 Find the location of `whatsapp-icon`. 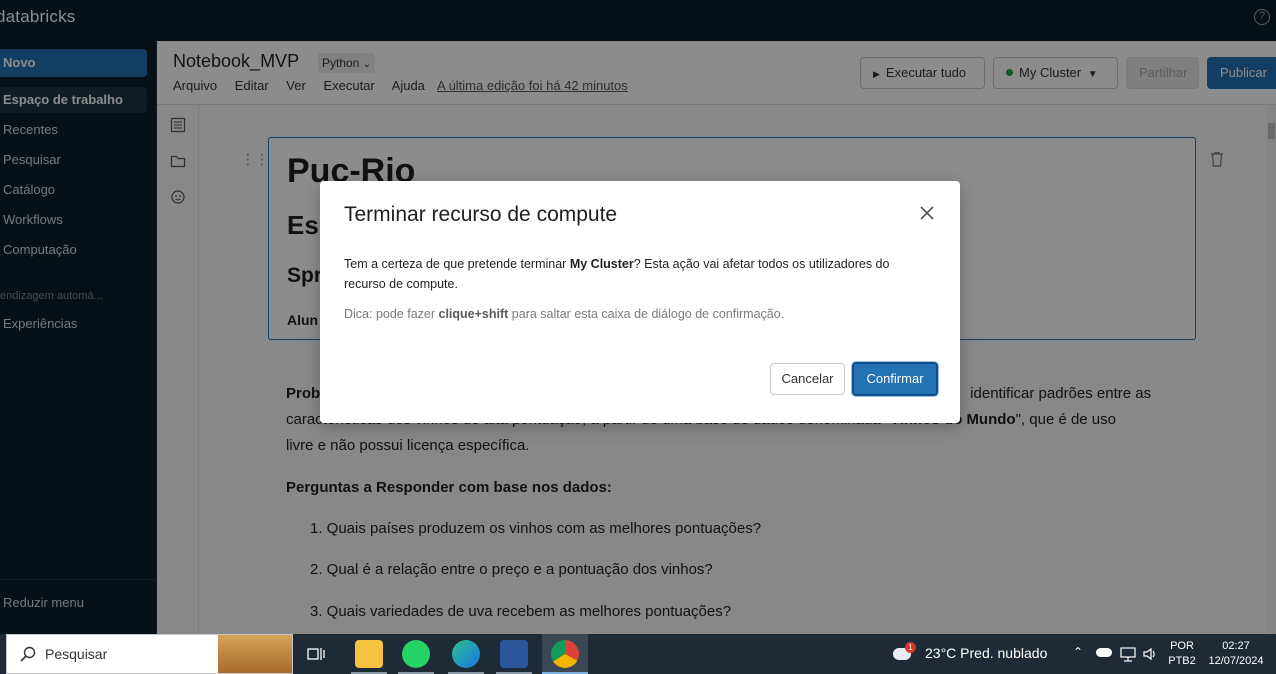

whatsapp-icon is located at coordinates (416, 654).